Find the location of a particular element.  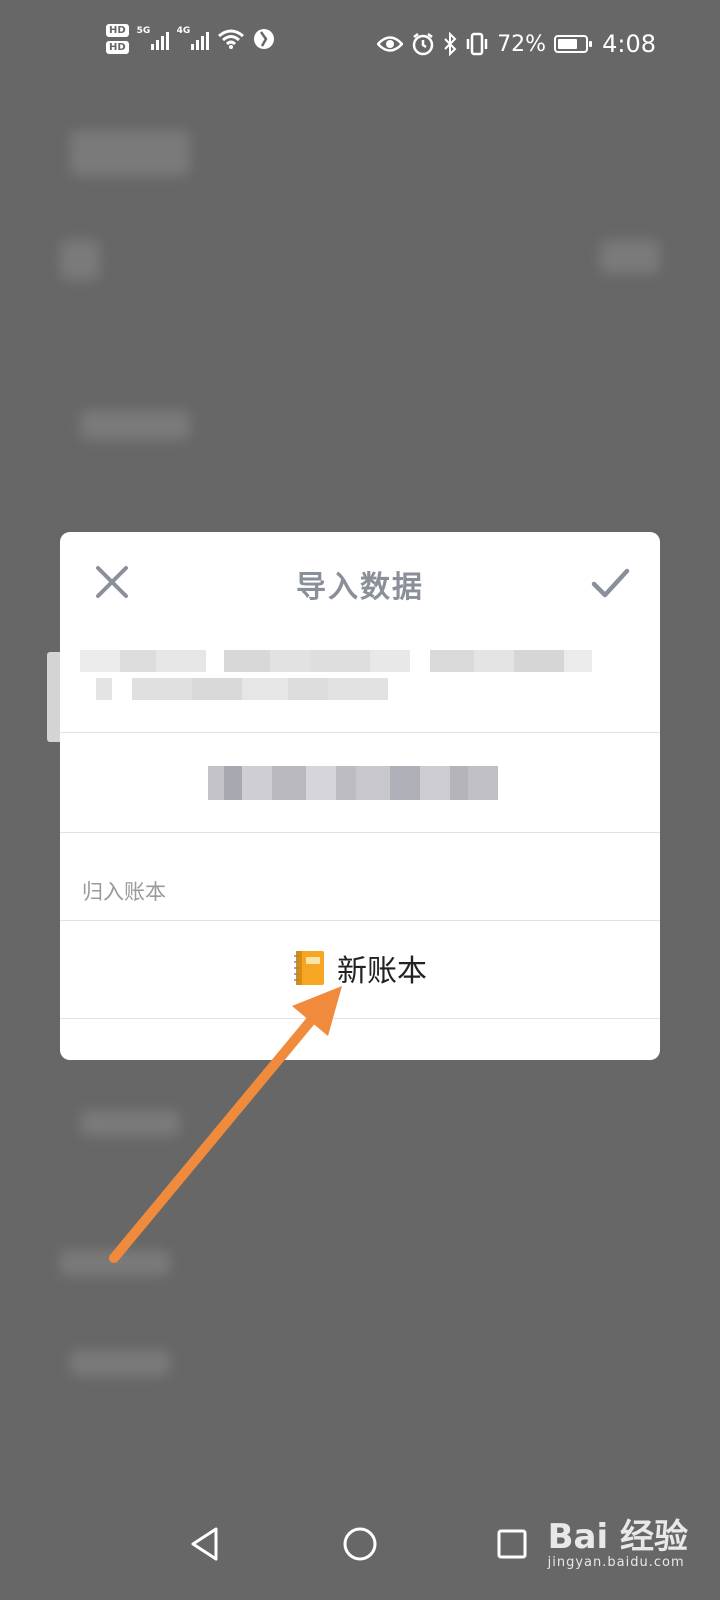

status-right: 72% 4:08 is located at coordinates (516, 44).